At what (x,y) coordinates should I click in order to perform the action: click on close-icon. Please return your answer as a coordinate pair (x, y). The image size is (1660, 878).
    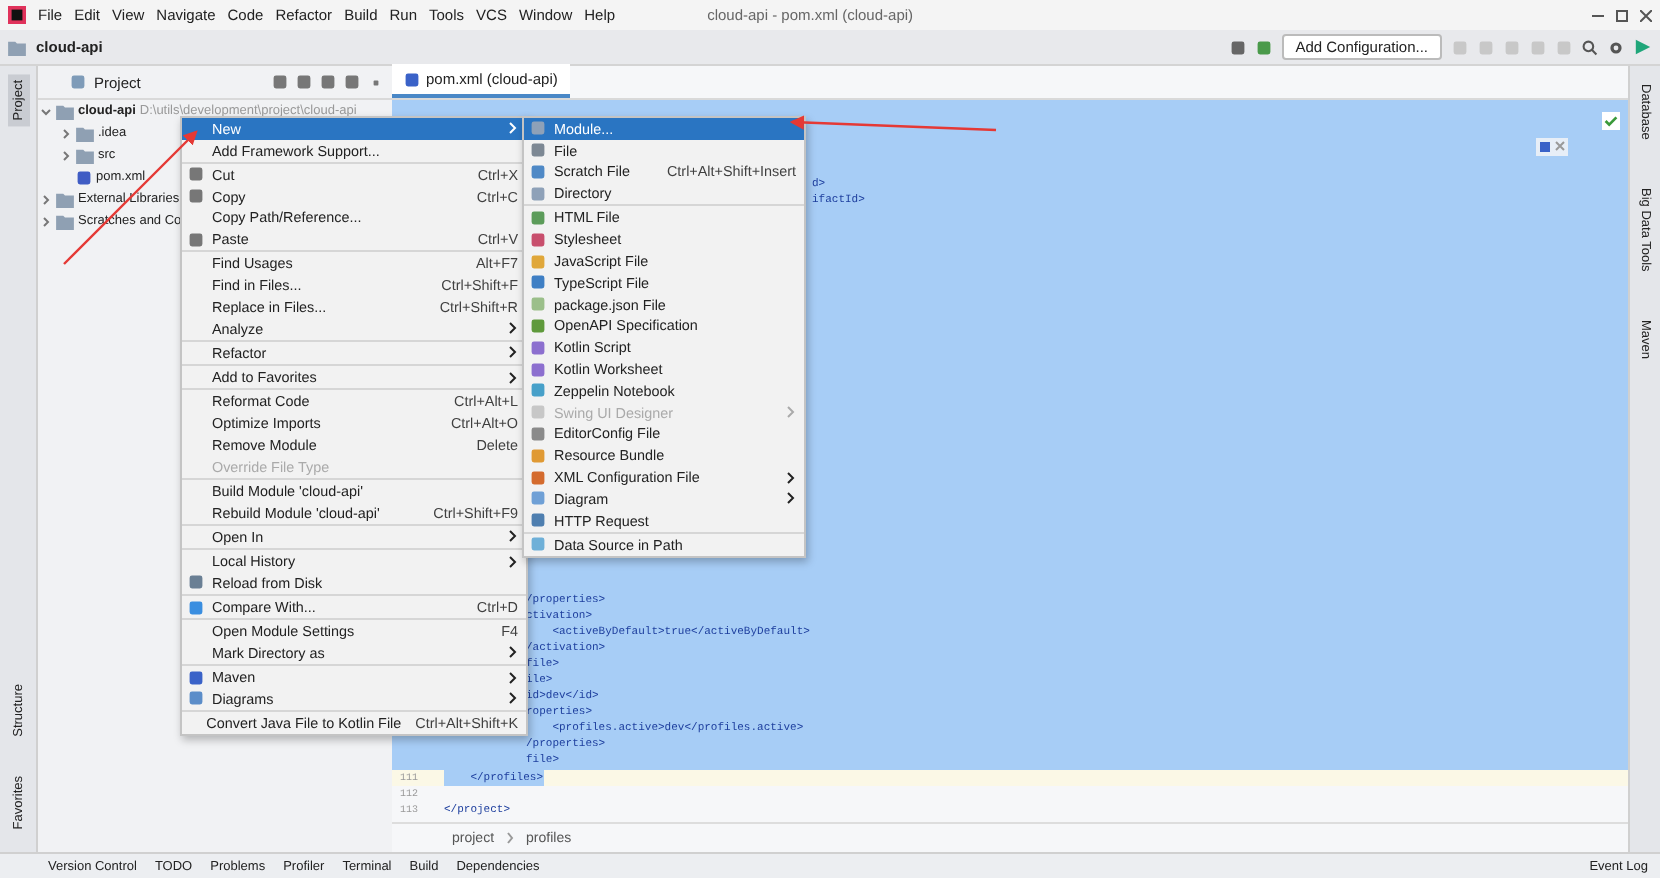
    Looking at the image, I should click on (1646, 15).